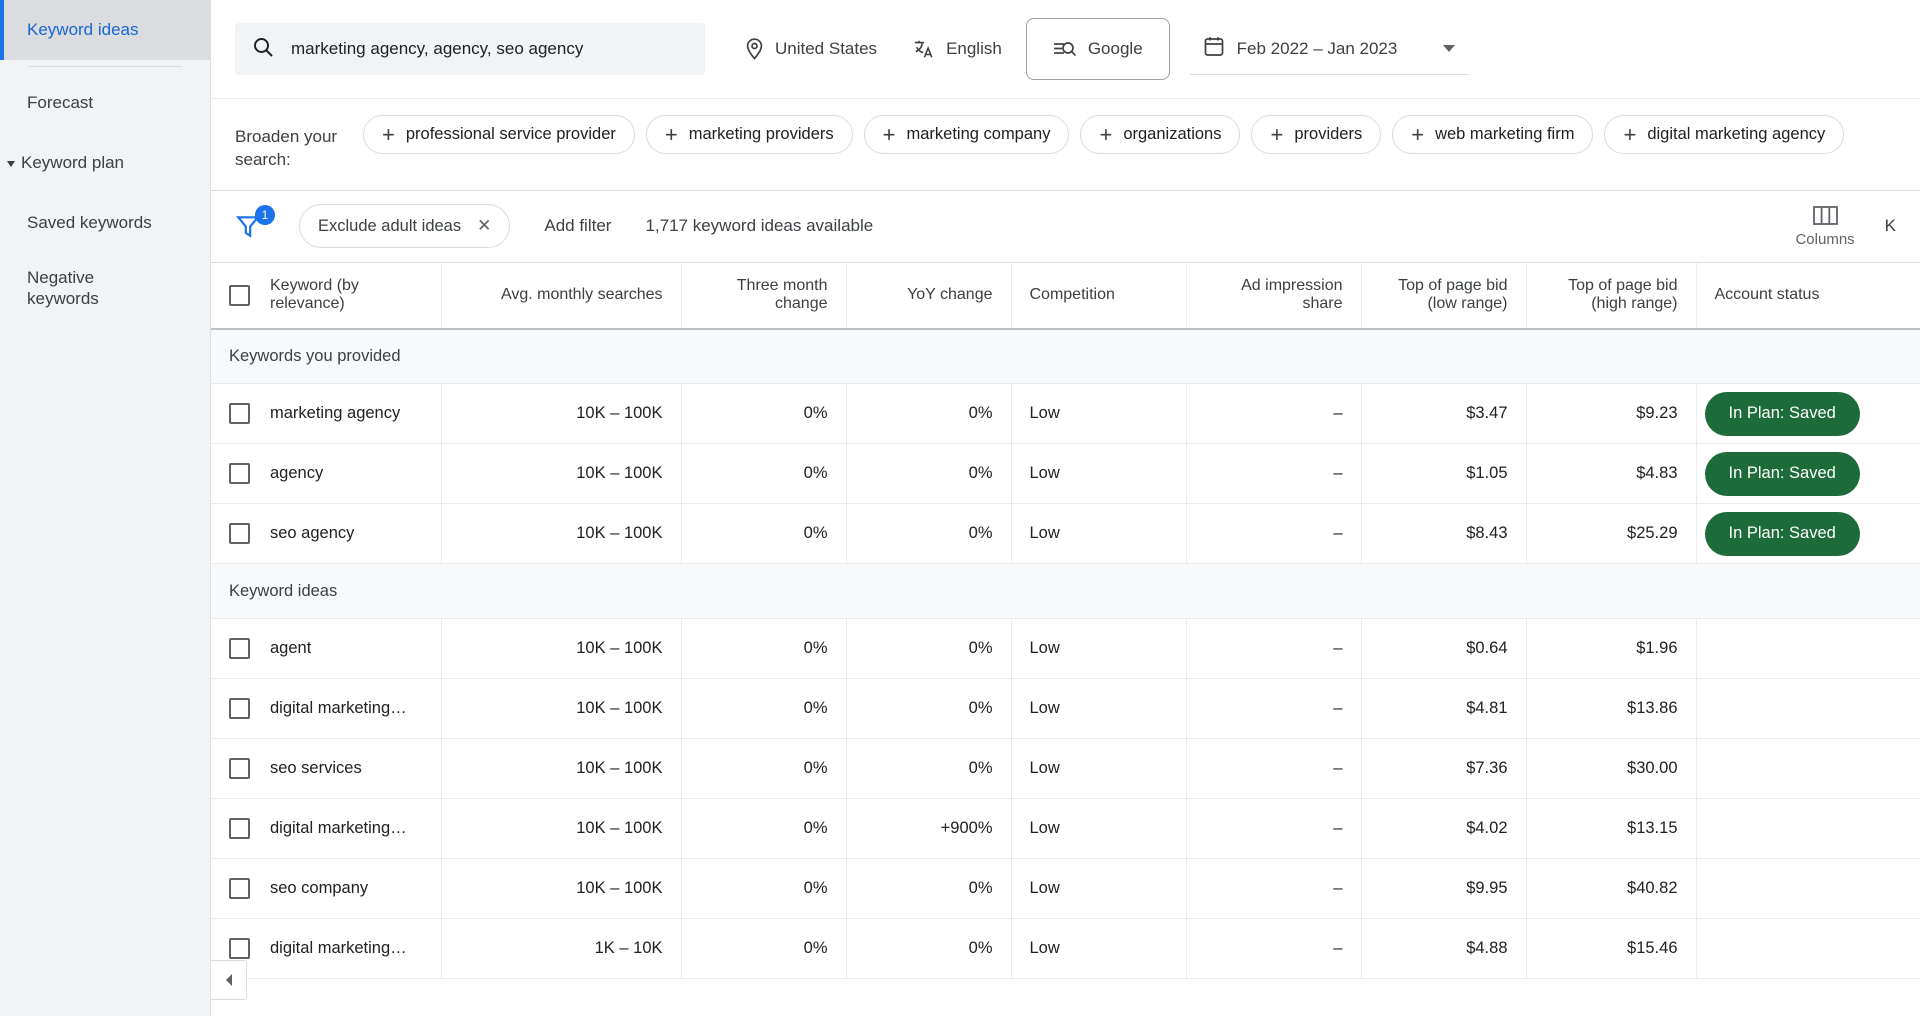  I want to click on column-header-bid-low: Top of page bid (low range), so click(1444, 296).